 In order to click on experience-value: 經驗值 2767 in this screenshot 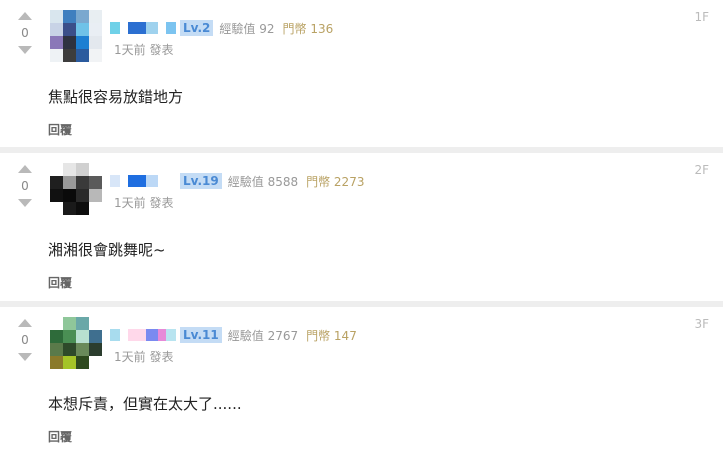, I will do `click(263, 335)`.